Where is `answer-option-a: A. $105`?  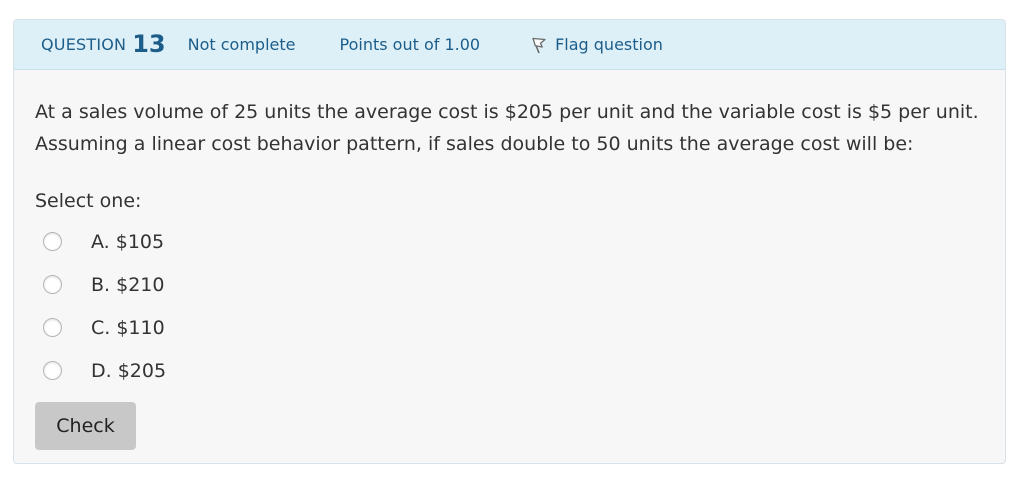 answer-option-a: A. $105 is located at coordinates (509, 241).